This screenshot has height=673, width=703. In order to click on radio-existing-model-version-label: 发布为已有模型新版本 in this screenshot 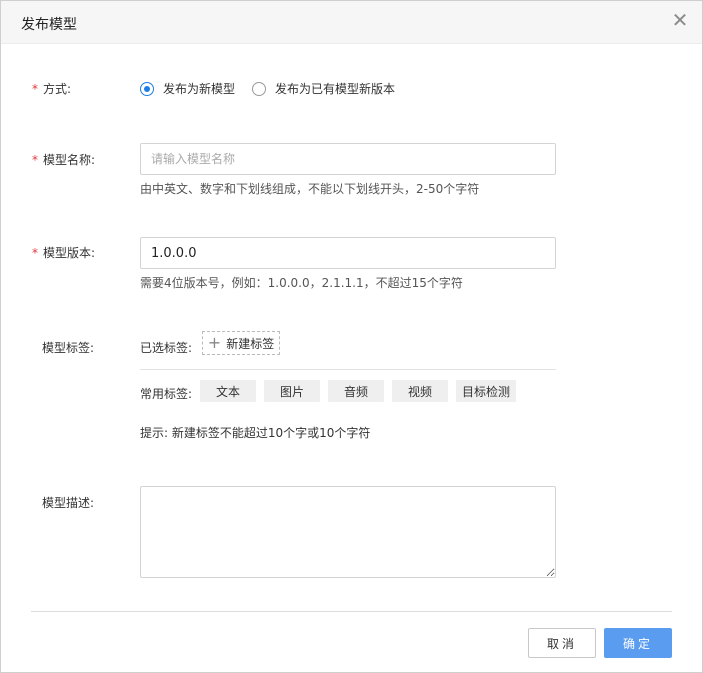, I will do `click(335, 89)`.